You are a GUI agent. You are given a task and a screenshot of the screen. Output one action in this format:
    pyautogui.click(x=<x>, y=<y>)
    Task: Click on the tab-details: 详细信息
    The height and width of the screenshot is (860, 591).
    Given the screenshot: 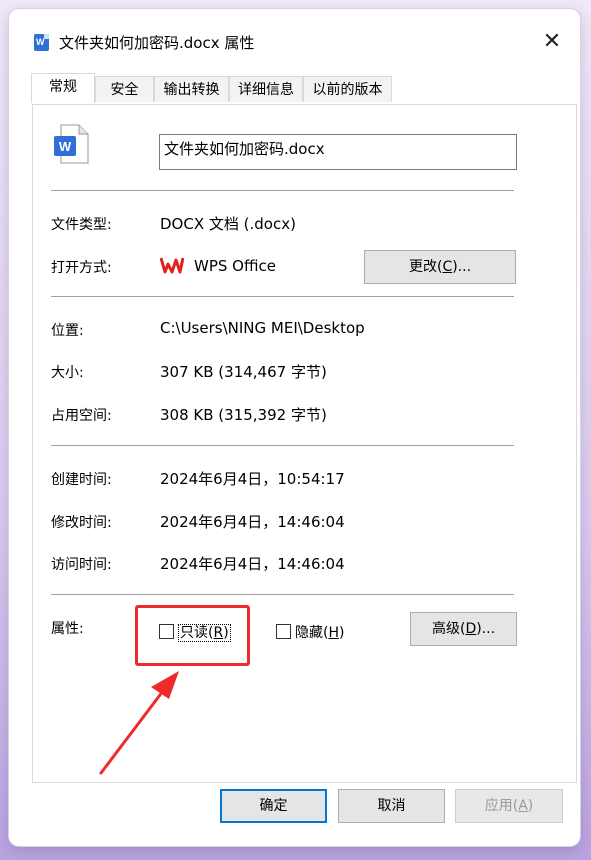 What is the action you would take?
    pyautogui.click(x=266, y=89)
    